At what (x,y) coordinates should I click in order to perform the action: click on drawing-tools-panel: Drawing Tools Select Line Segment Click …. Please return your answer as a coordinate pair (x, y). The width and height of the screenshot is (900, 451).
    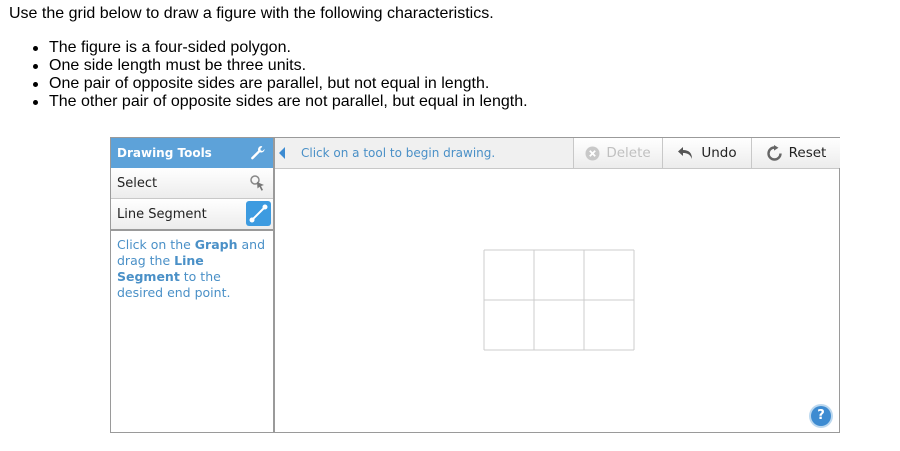
    Looking at the image, I should click on (193, 285).